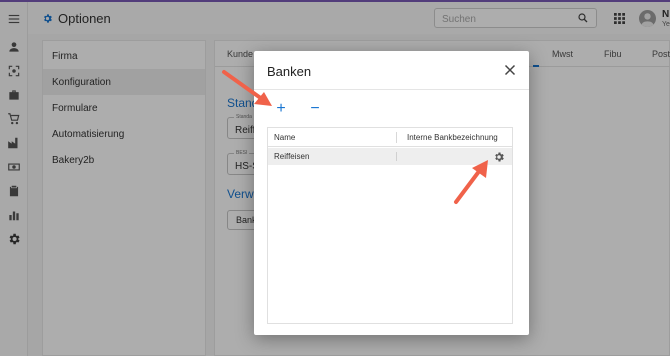  Describe the element at coordinates (292, 156) in the screenshot. I see `cell-bank-name: Reiffeisen` at that location.